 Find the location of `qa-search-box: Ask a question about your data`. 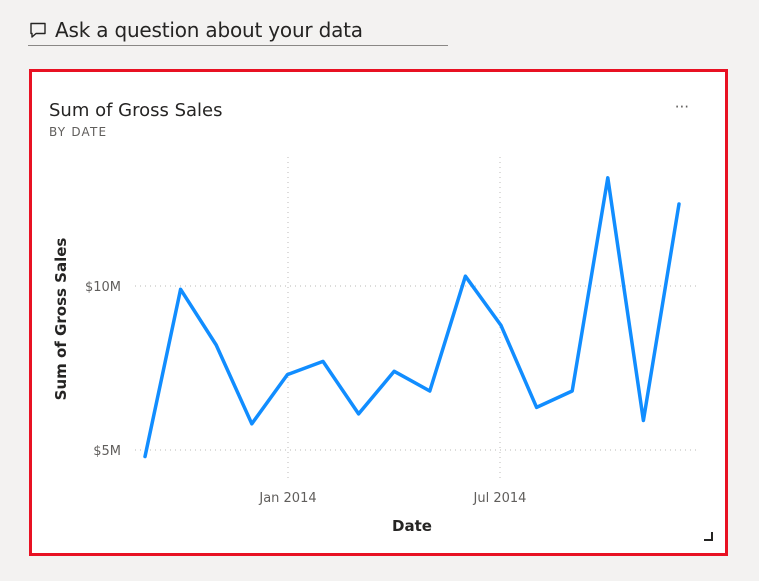

qa-search-box: Ask a question about your data is located at coordinates (238, 30).